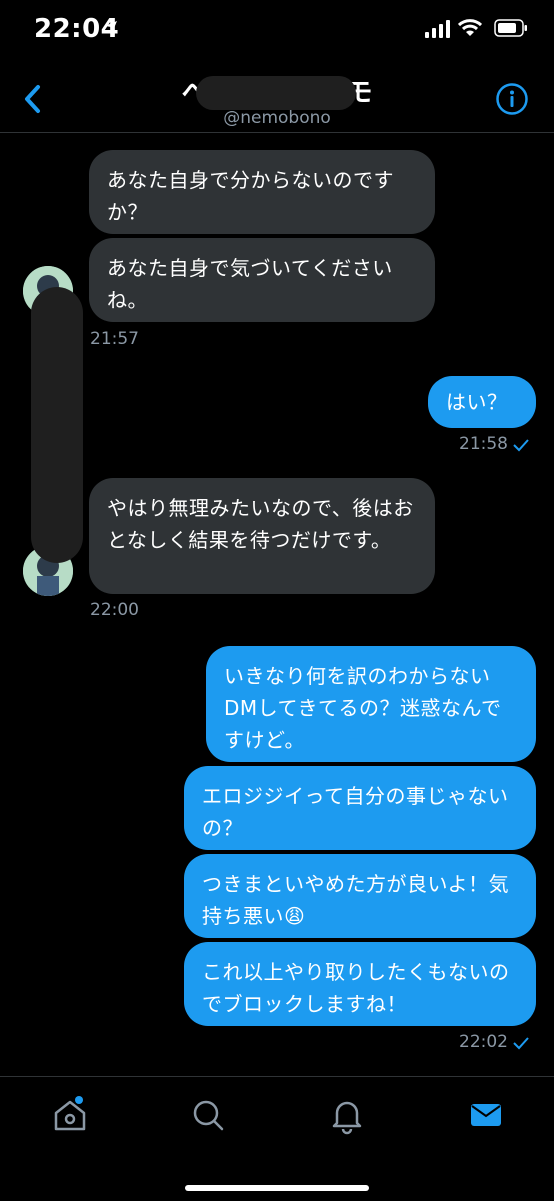 This screenshot has height=1201, width=554. I want to click on outgoing-message: いきなり何を訳のわからないDMしてきてるの？迷惑なんですけど。, so click(371, 704).